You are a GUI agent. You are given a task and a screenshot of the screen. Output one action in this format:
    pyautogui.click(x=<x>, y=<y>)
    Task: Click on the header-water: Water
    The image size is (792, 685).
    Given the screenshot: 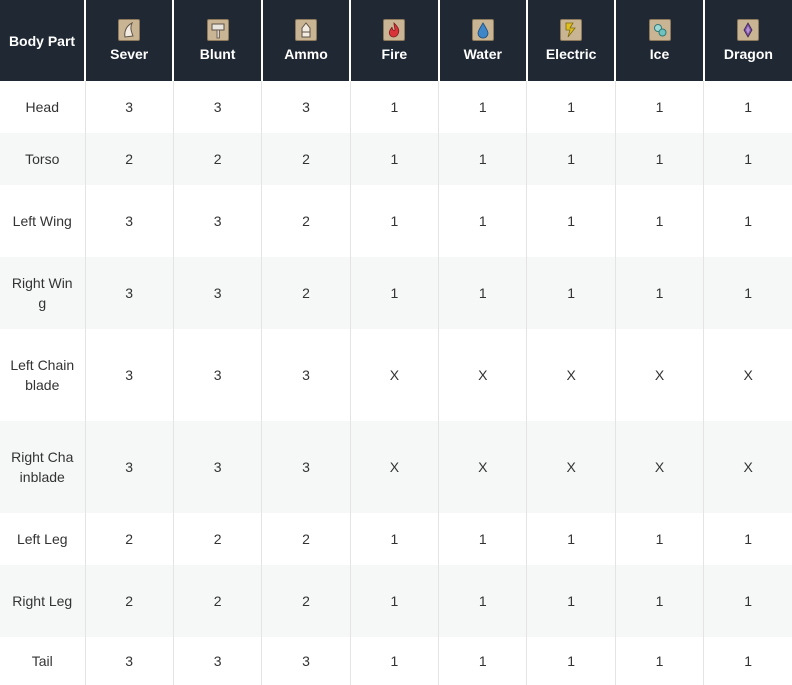 What is the action you would take?
    pyautogui.click(x=483, y=40)
    